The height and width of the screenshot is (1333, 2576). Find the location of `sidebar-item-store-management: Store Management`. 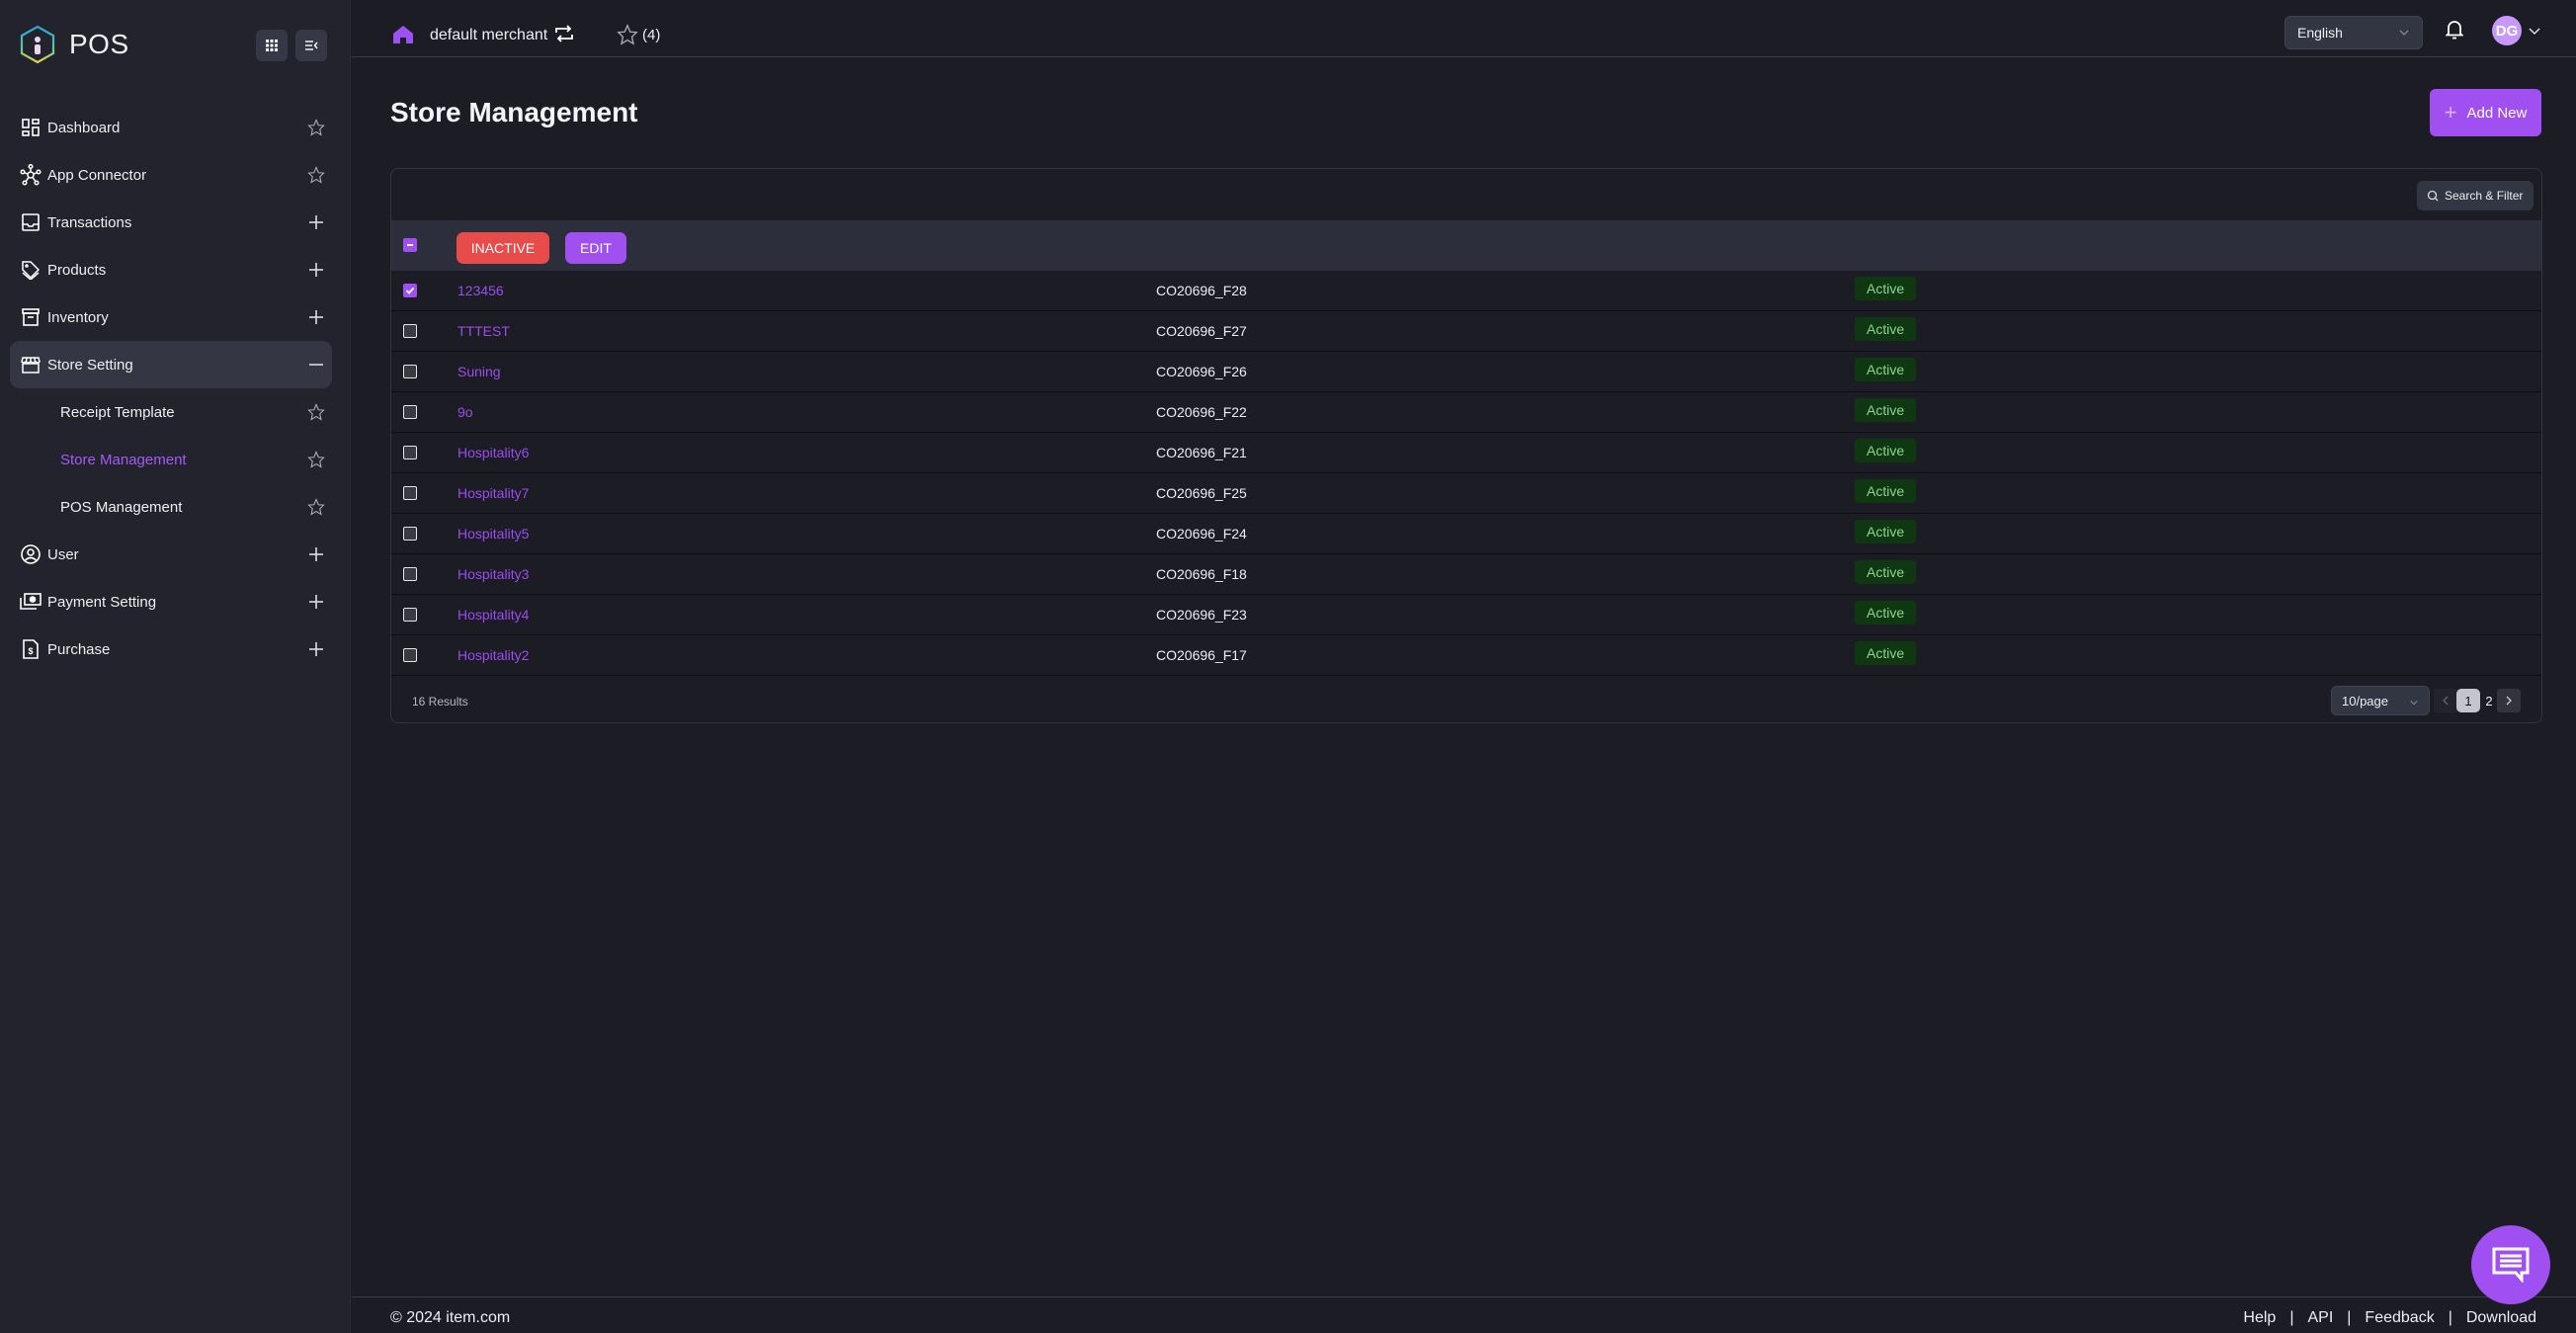

sidebar-item-store-management: Store Management is located at coordinates (171, 459).